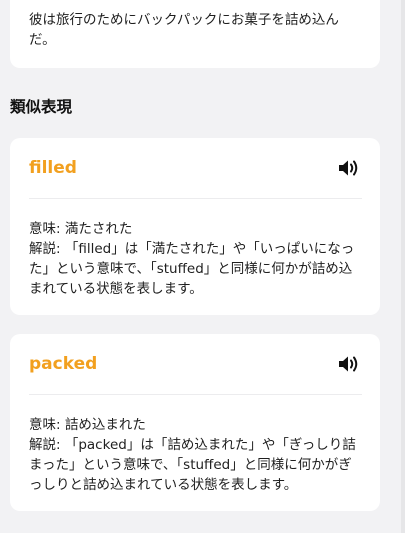 The height and width of the screenshot is (533, 405). What do you see at coordinates (53, 168) in the screenshot?
I see `synonym-word: filled` at bounding box center [53, 168].